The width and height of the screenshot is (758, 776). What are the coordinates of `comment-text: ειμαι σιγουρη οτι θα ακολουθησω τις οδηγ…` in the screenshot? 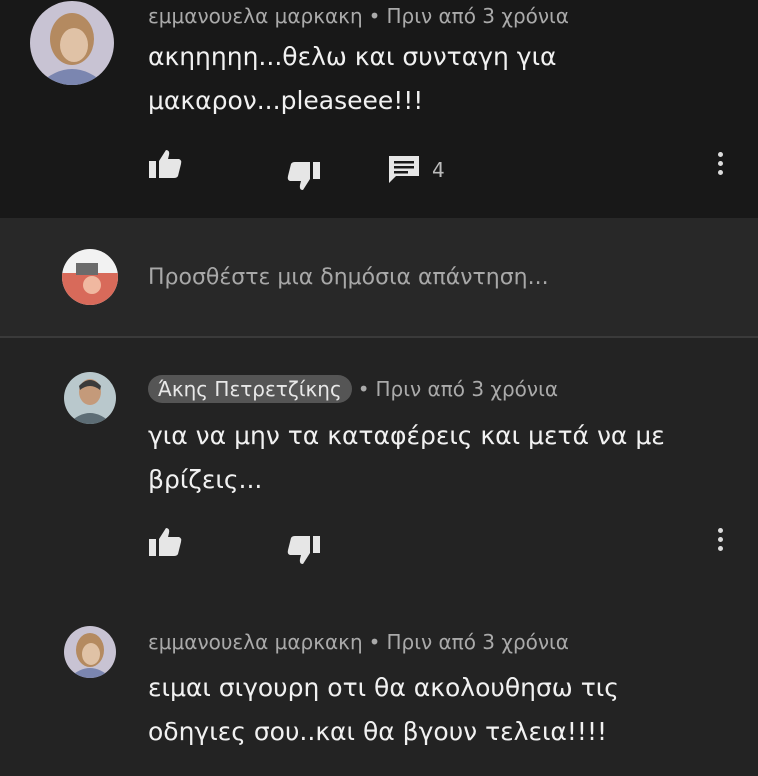 It's located at (383, 710).